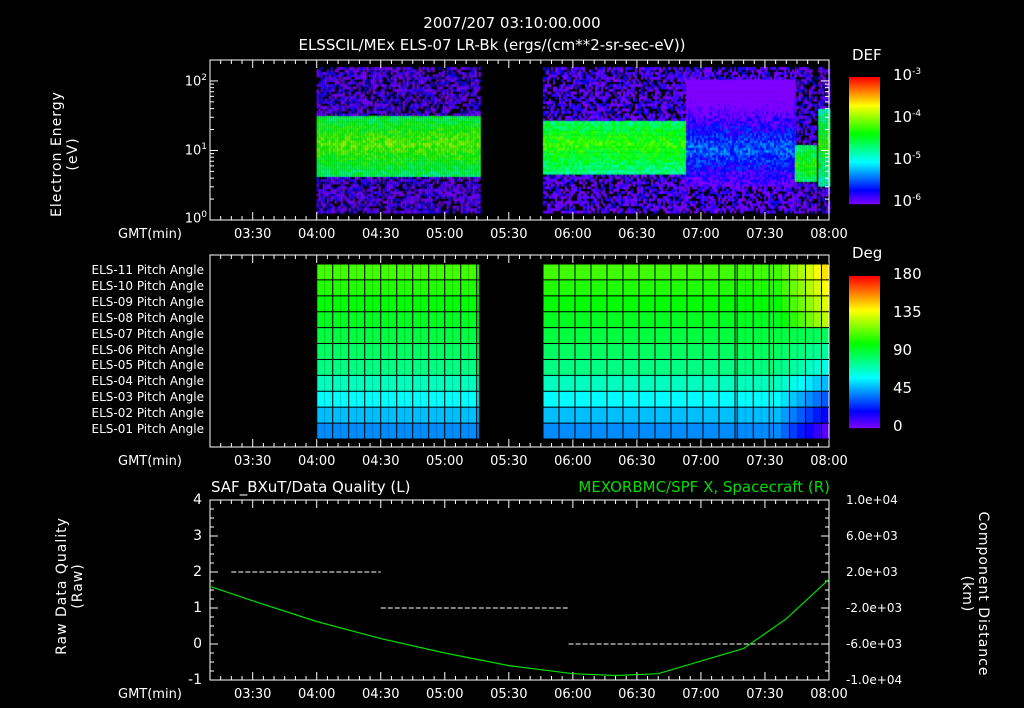 Image resolution: width=1024 pixels, height=708 pixels. What do you see at coordinates (872, 500) in the screenshot?
I see `right-ytick: 1.0e+04` at bounding box center [872, 500].